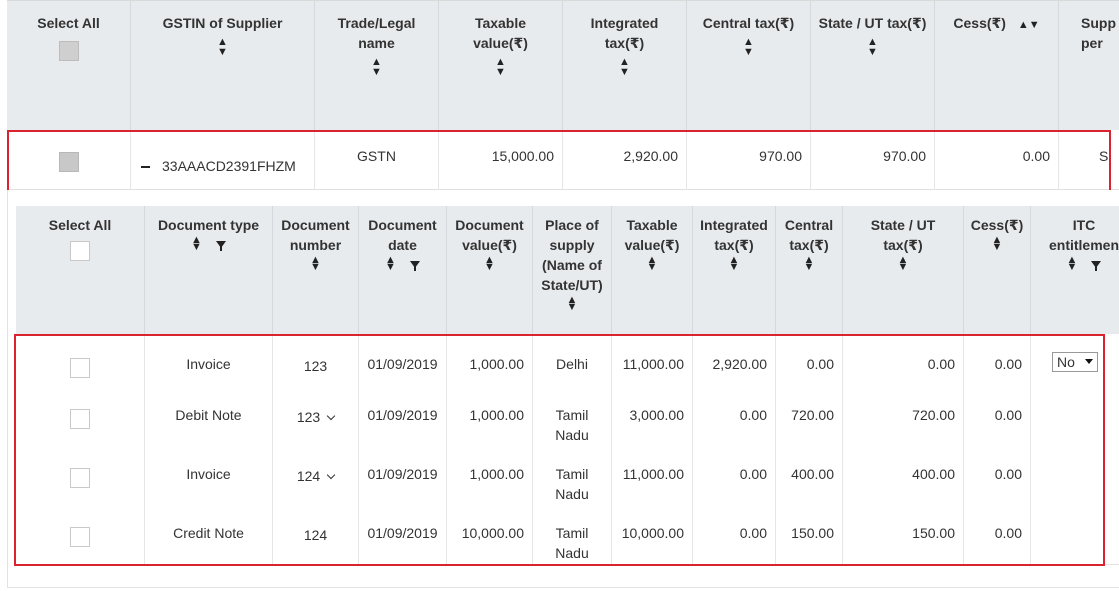 This screenshot has height=591, width=1119. What do you see at coordinates (522, 156) in the screenshot?
I see `taxable-value: 15,000.00` at bounding box center [522, 156].